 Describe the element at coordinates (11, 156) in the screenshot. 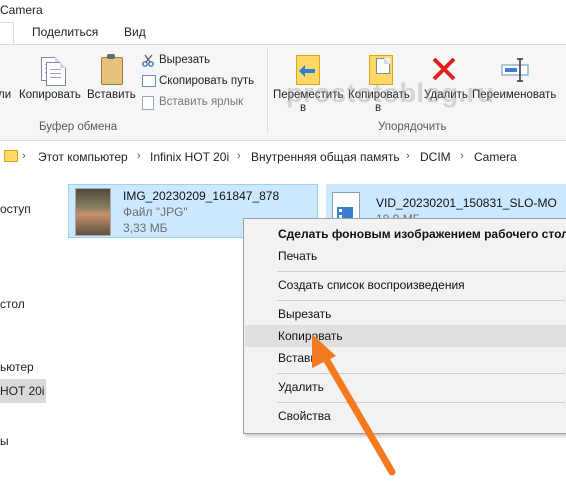

I see `folder-icon` at that location.